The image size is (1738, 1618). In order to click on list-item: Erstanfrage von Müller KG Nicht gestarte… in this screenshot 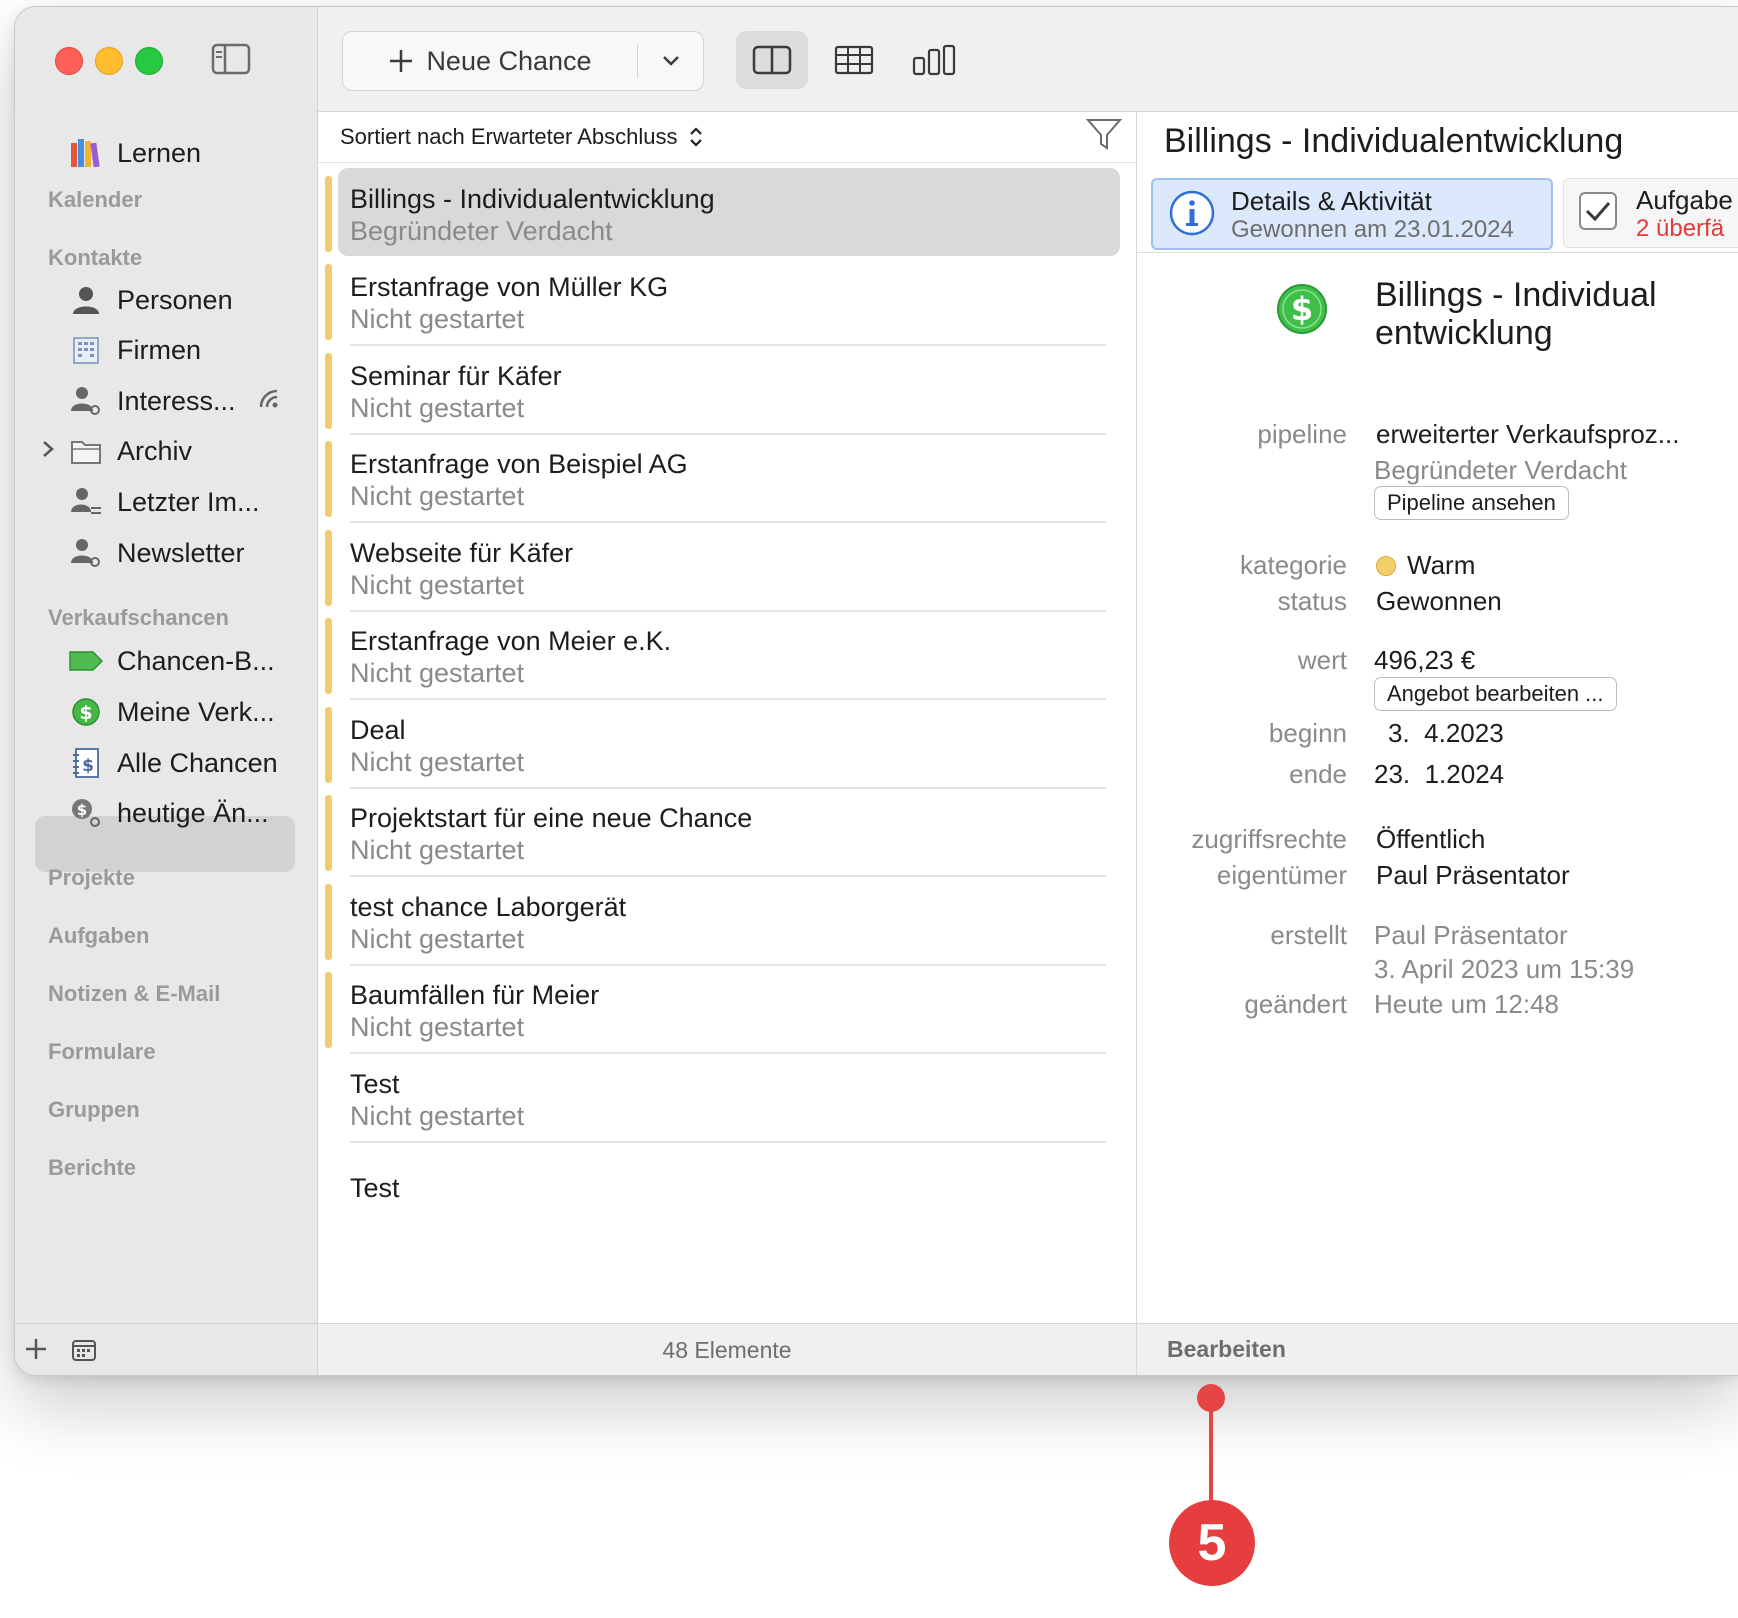, I will do `click(727, 301)`.